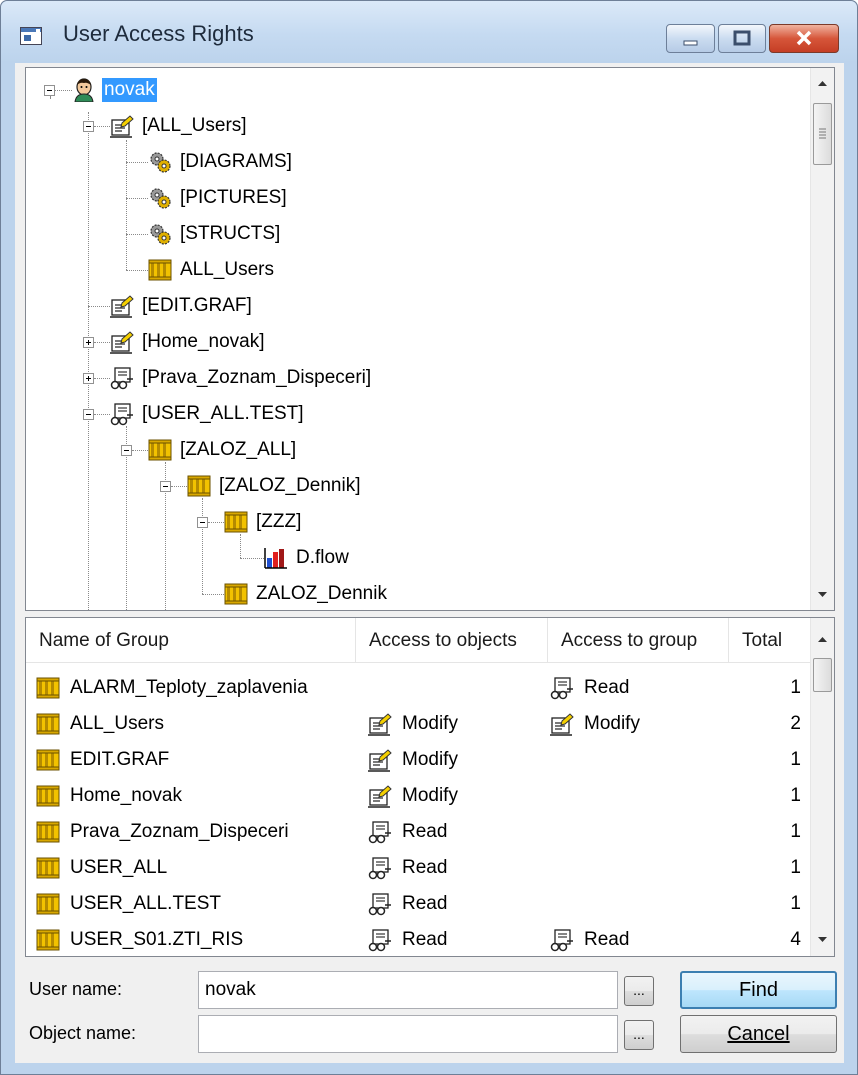 The width and height of the screenshot is (858, 1075). I want to click on grip-icon, so click(822, 133).